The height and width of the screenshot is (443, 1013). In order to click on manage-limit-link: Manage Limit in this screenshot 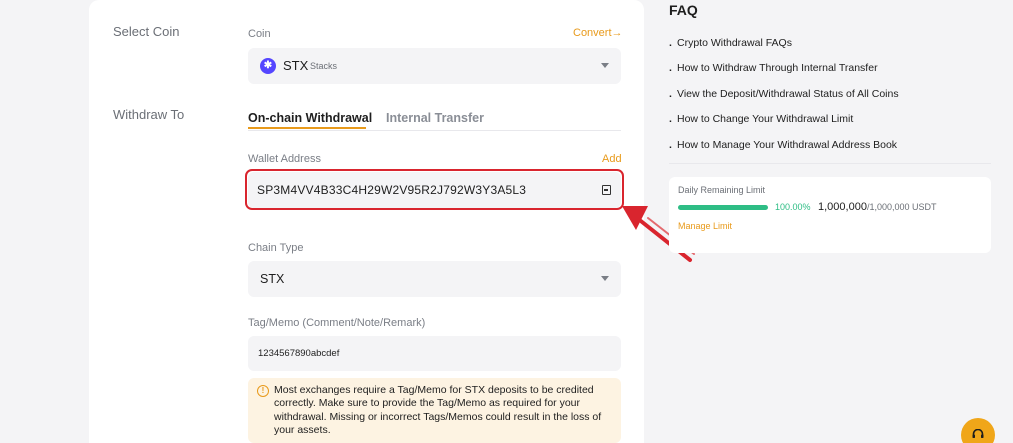, I will do `click(705, 226)`.